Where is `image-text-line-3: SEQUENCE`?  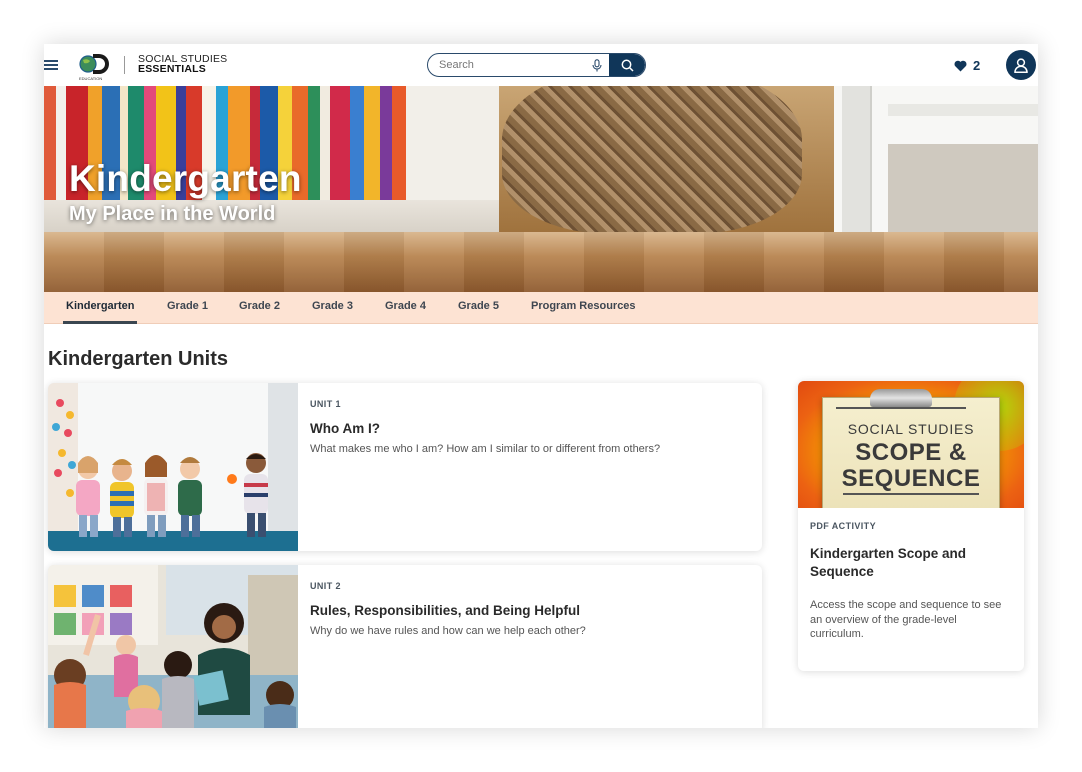
image-text-line-3: SEQUENCE is located at coordinates (911, 478).